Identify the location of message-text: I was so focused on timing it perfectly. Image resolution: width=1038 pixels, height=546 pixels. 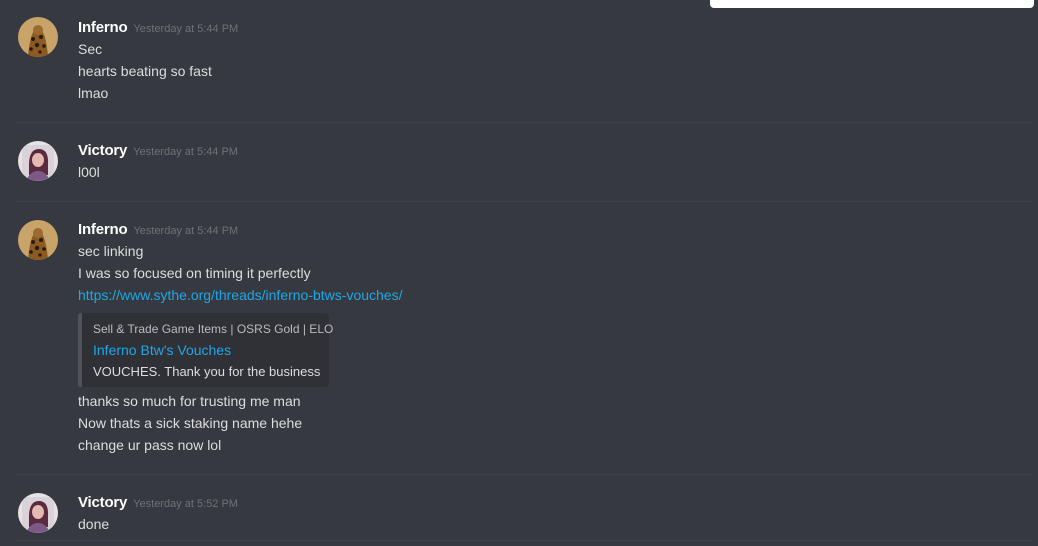
(194, 273).